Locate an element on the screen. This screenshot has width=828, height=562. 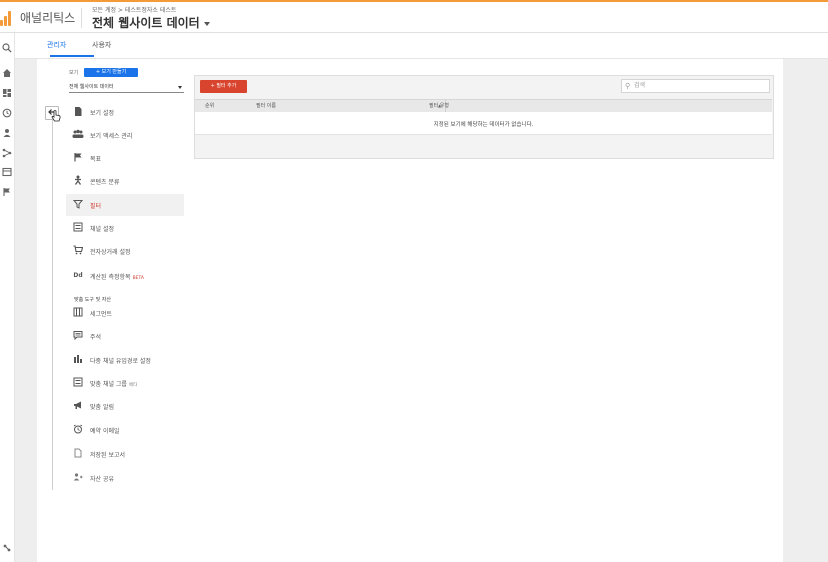
nav-item-label: 맞춤 채널 그룹 베타 is located at coordinates (113, 383).